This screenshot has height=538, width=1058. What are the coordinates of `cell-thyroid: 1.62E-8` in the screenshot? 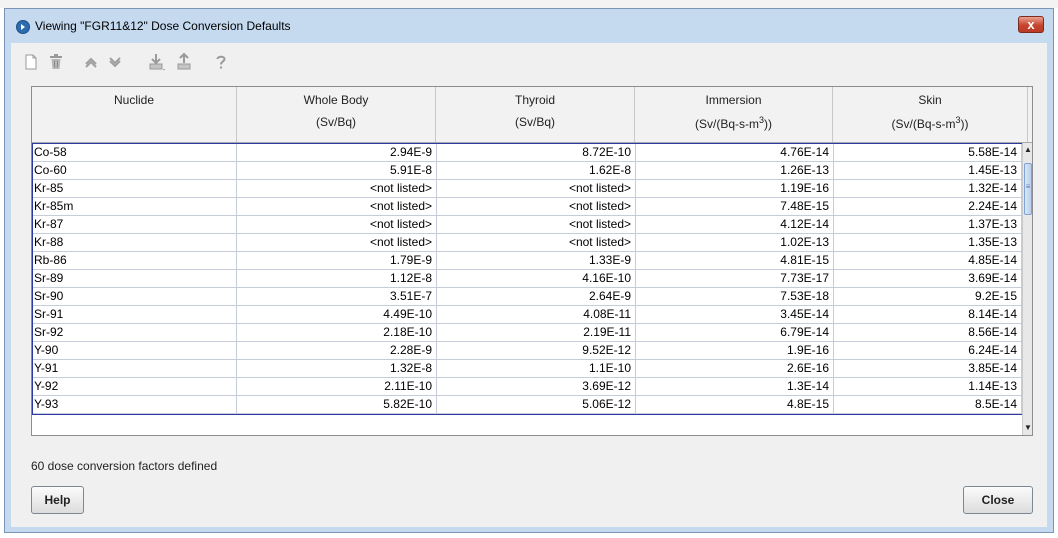 It's located at (536, 170).